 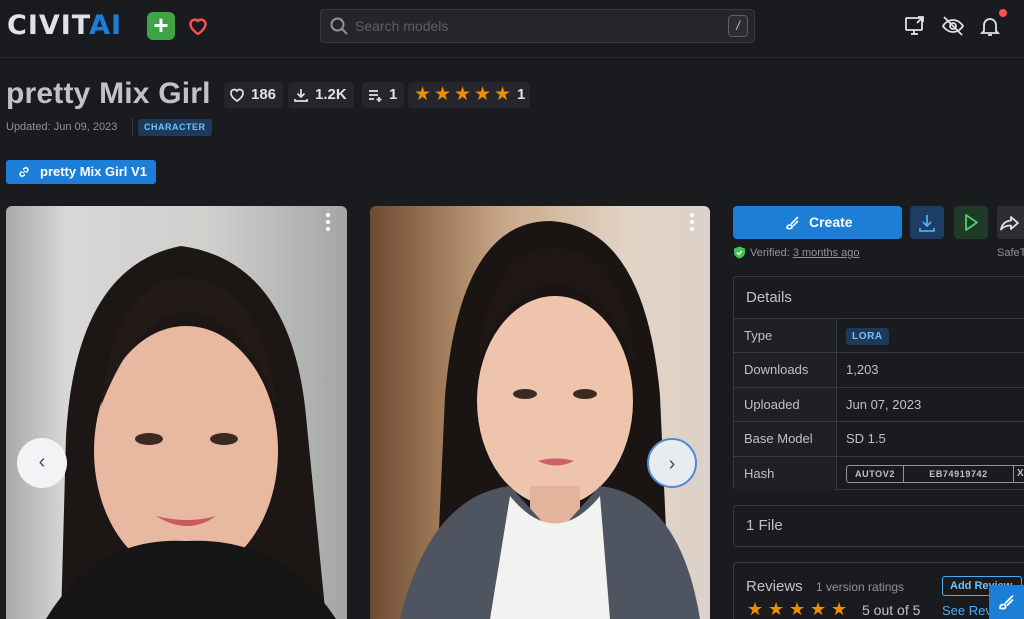 I want to click on download-button, so click(x=927, y=222).